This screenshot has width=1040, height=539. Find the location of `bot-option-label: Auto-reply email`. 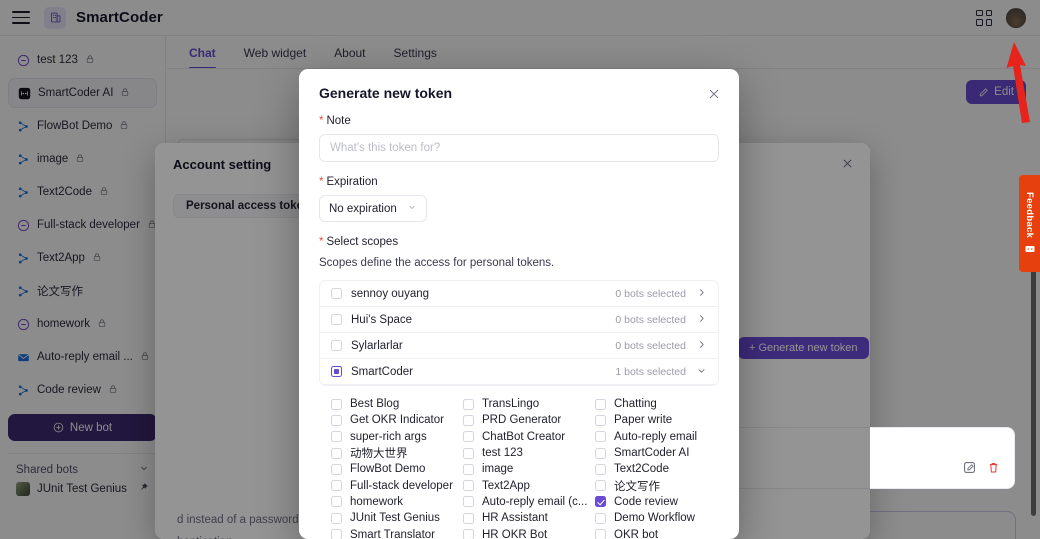

bot-option-label: Auto-reply email is located at coordinates (656, 436).